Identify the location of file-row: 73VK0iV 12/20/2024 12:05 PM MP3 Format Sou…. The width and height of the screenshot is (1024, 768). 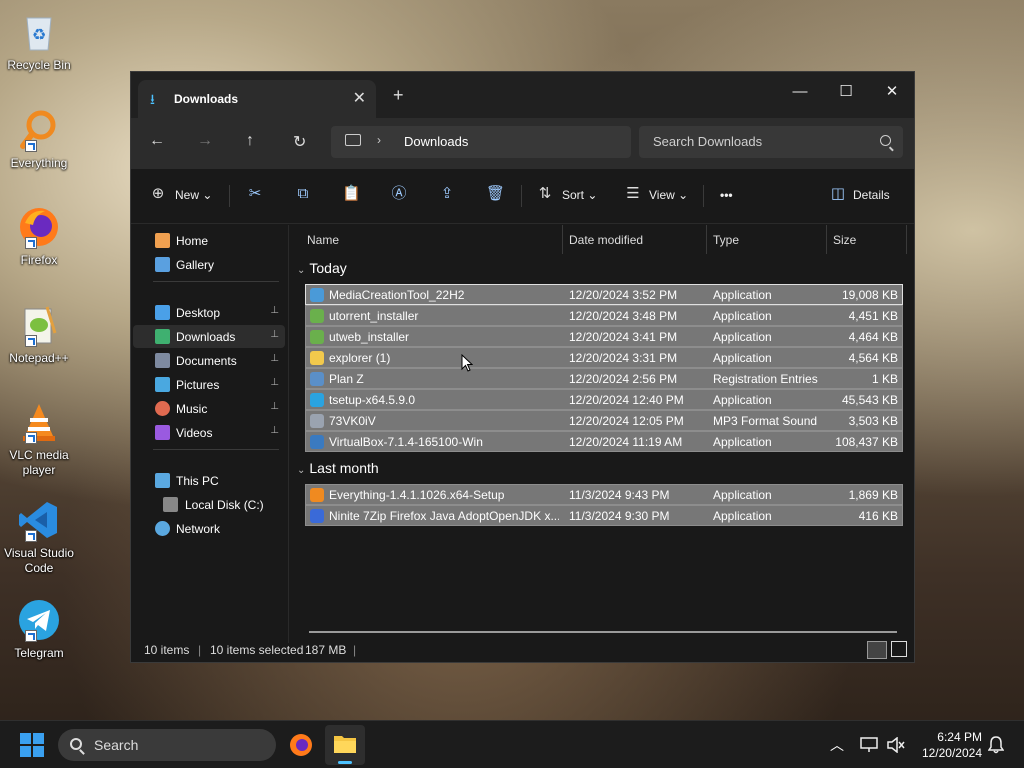
(604, 420).